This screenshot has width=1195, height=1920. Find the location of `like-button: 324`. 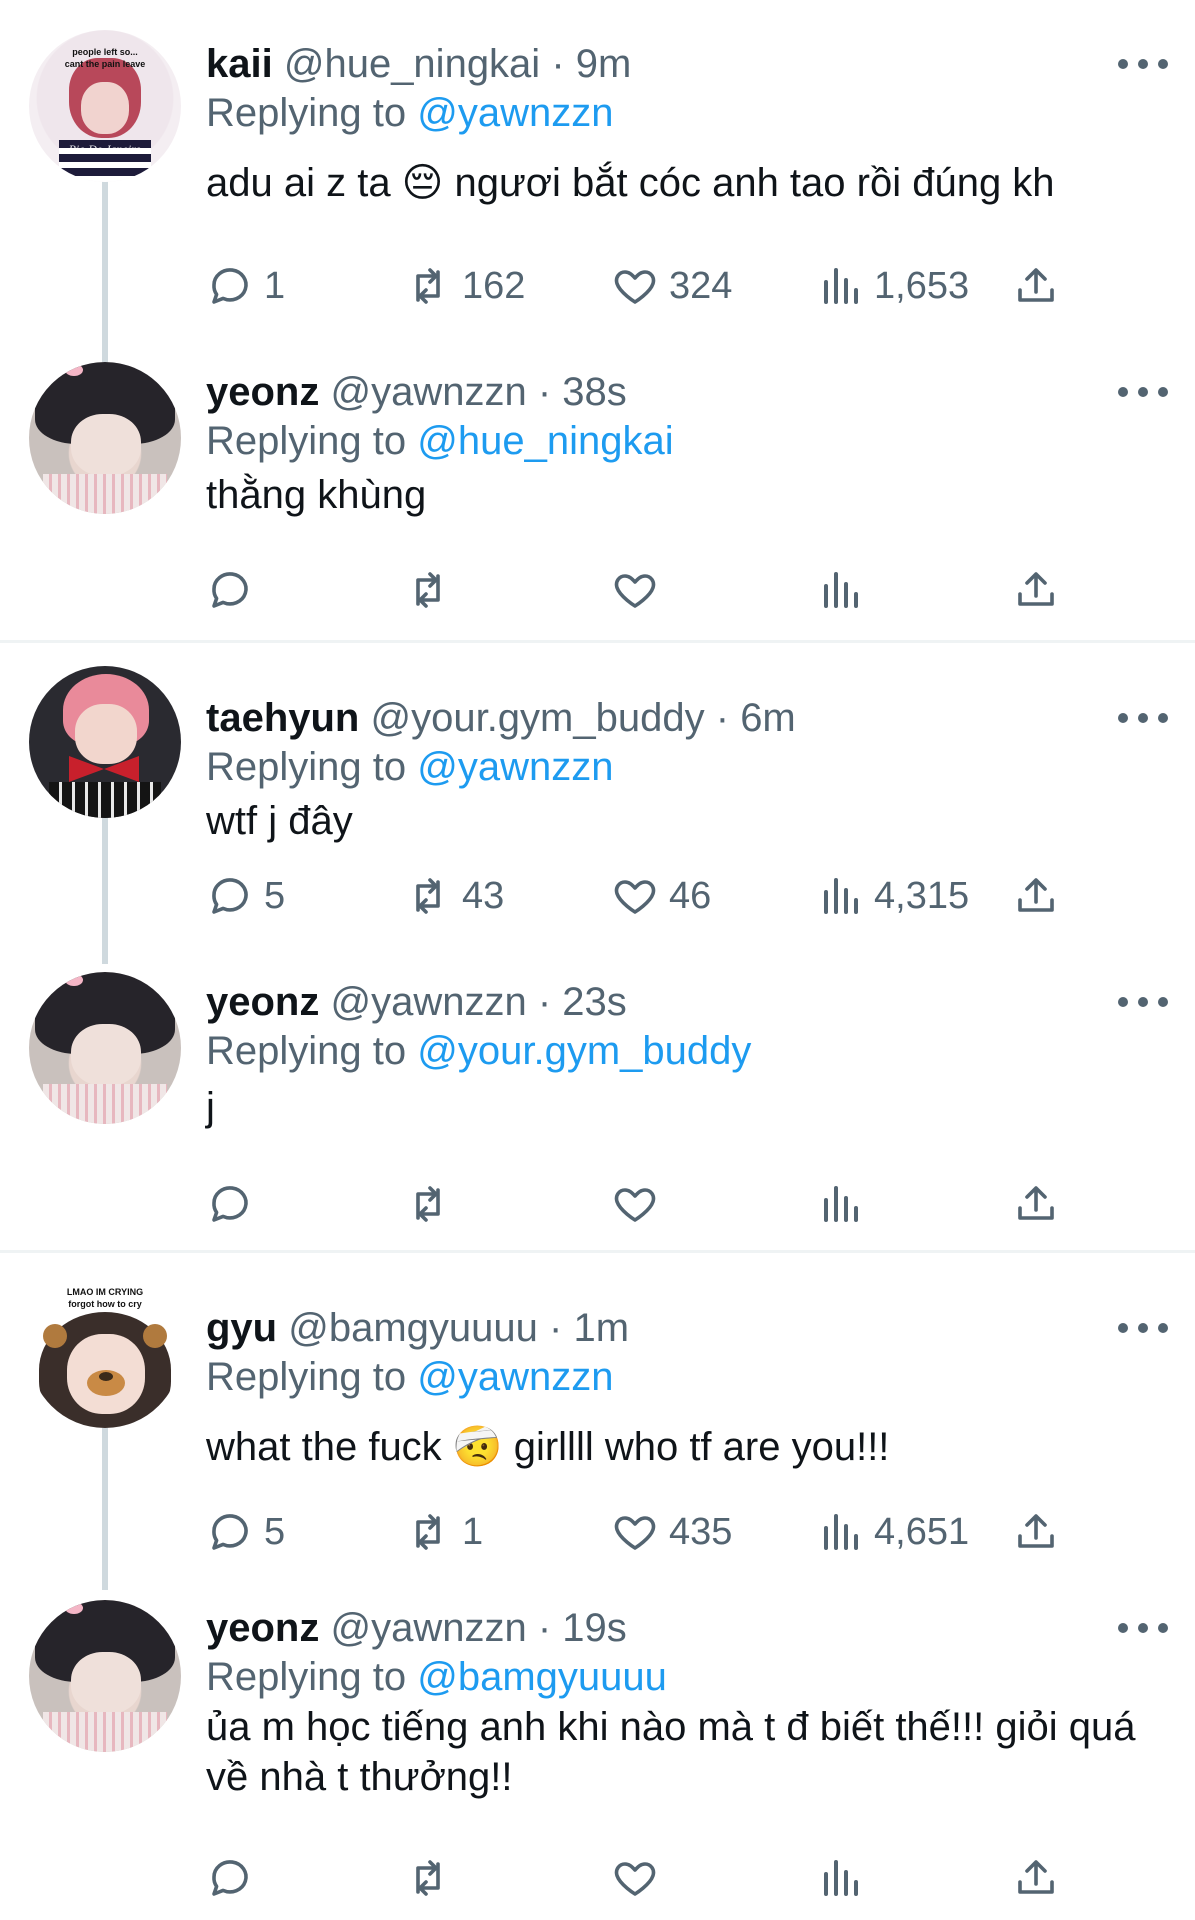

like-button: 324 is located at coordinates (671, 286).